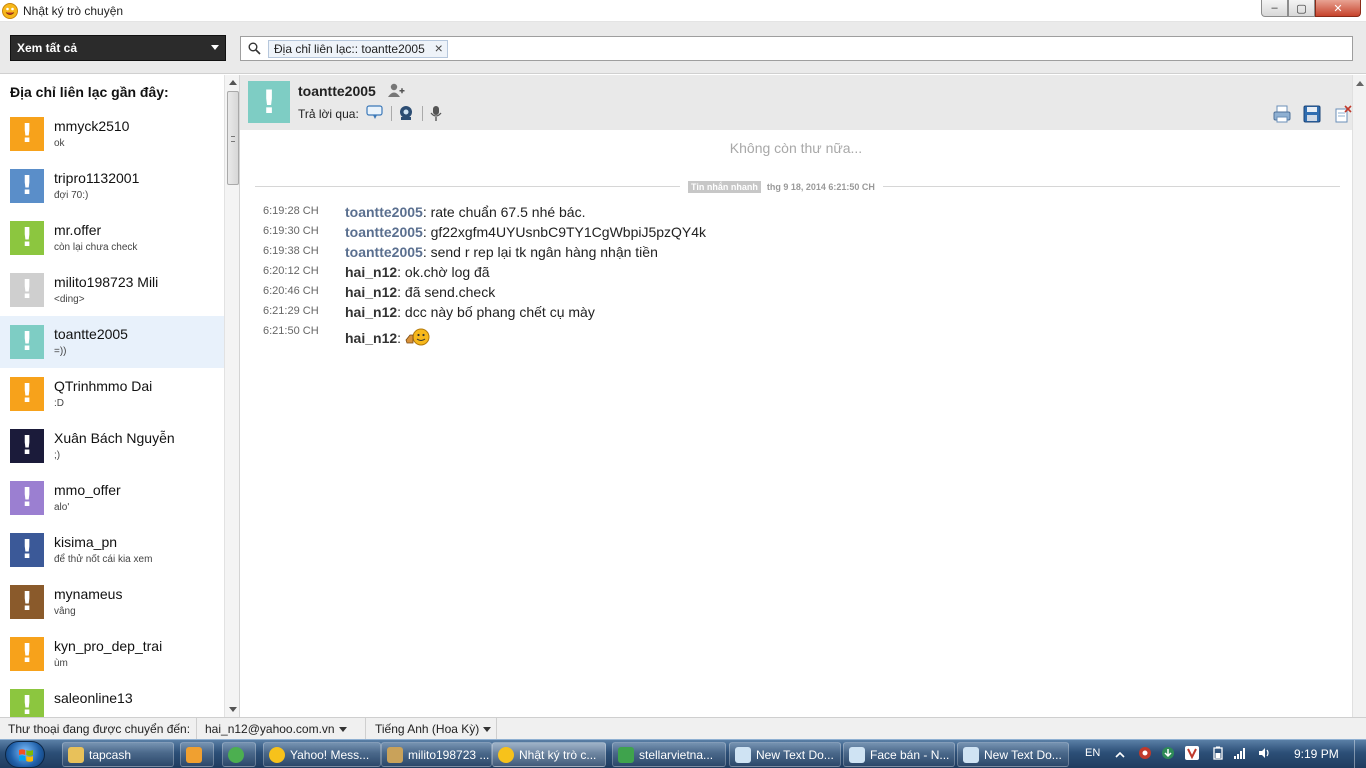 The height and width of the screenshot is (768, 1366). Describe the element at coordinates (1360, 754) in the screenshot. I see `show-desktop-button` at that location.